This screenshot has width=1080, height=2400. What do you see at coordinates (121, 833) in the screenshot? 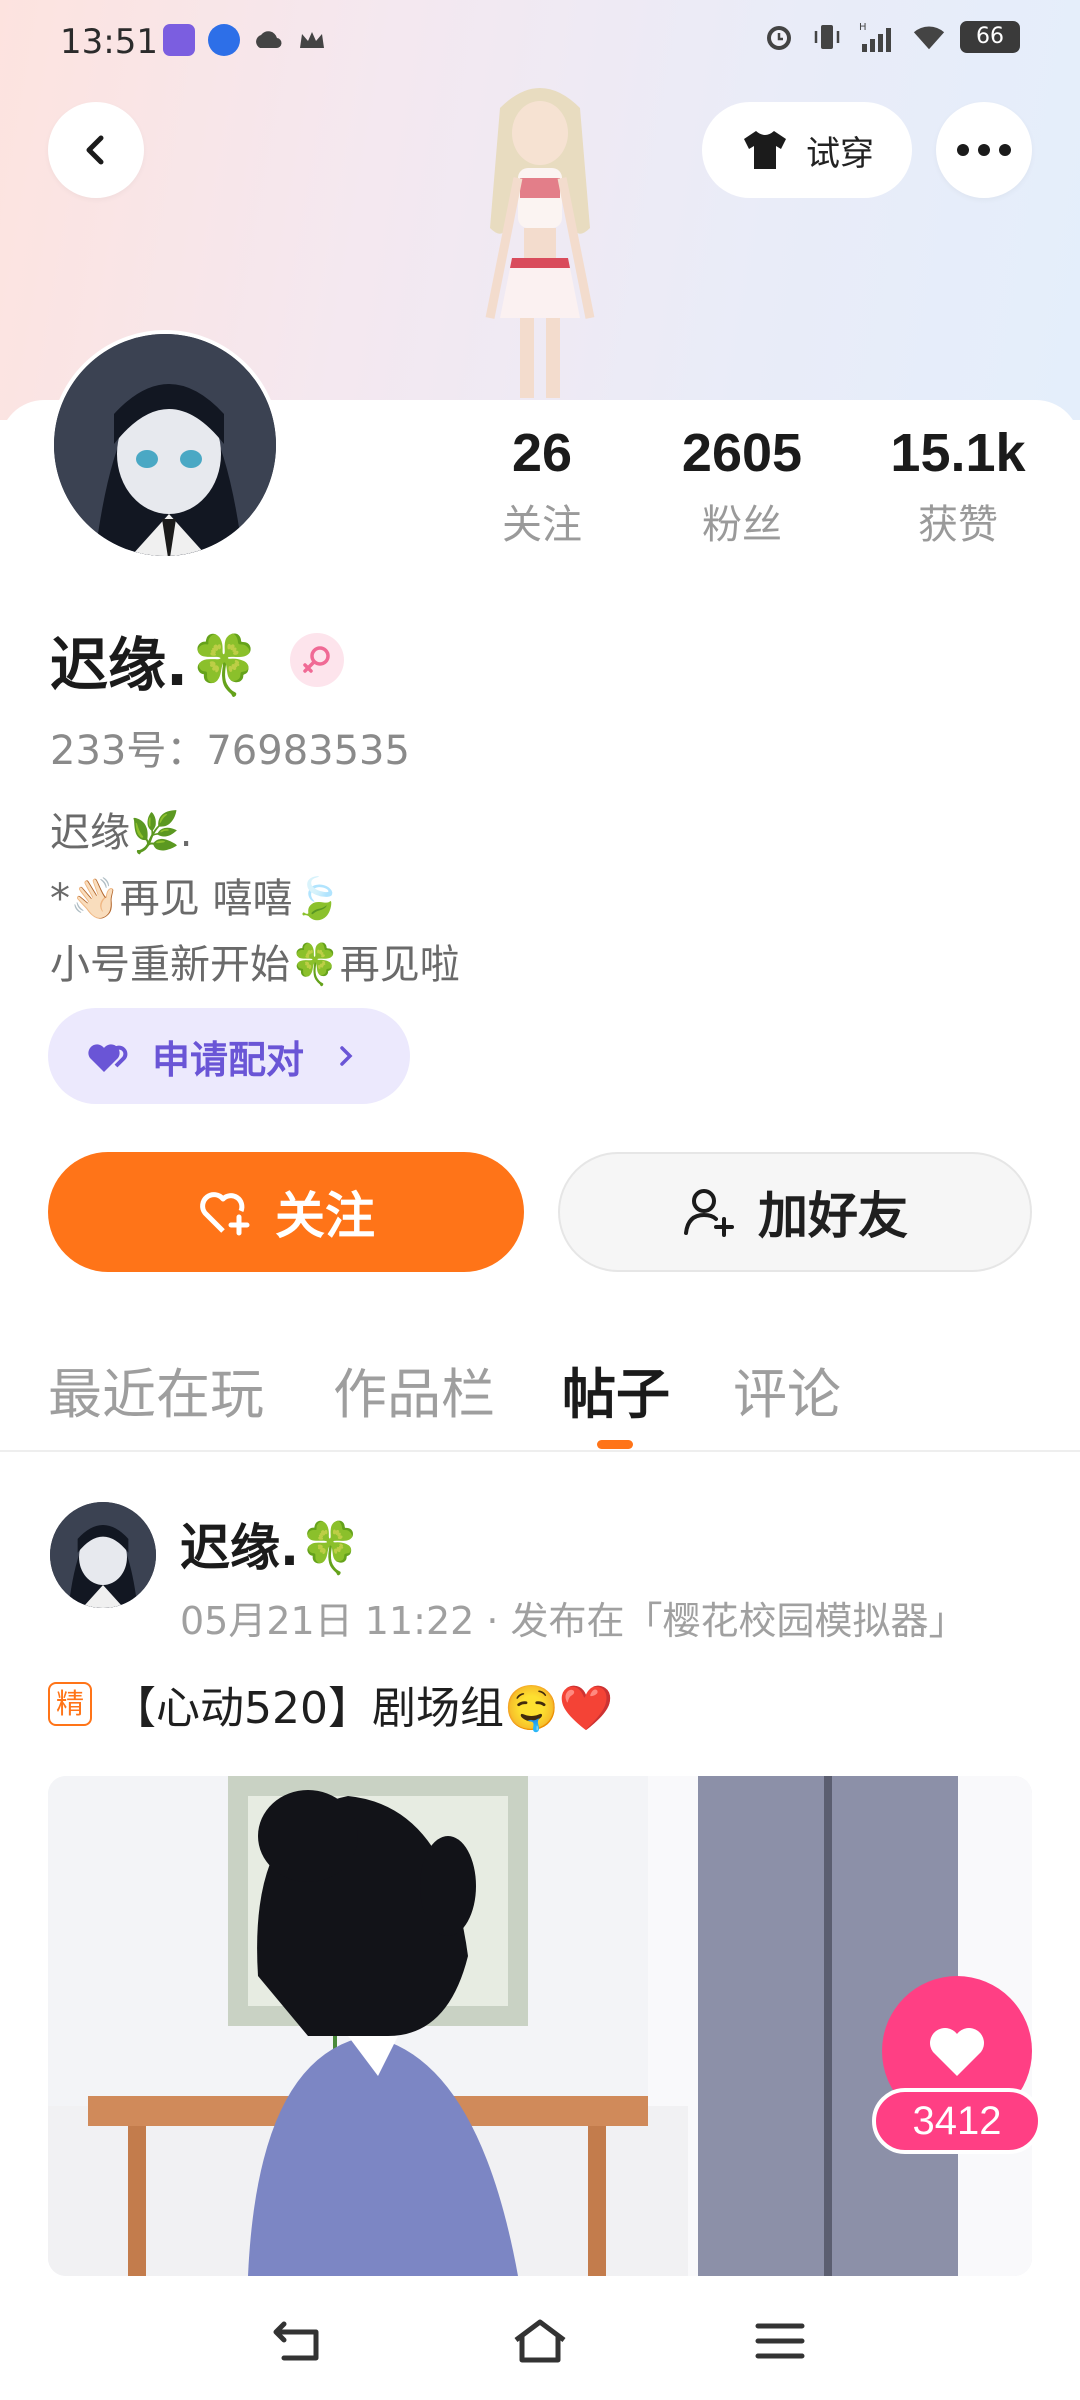
I see `bio-line: 迟缘🌿.` at bounding box center [121, 833].